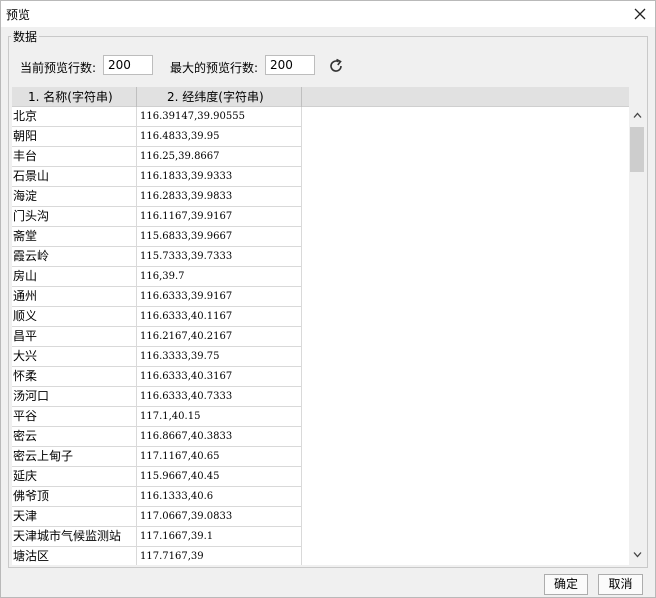  Describe the element at coordinates (74, 377) in the screenshot. I see `cell-name: 怀柔` at that location.